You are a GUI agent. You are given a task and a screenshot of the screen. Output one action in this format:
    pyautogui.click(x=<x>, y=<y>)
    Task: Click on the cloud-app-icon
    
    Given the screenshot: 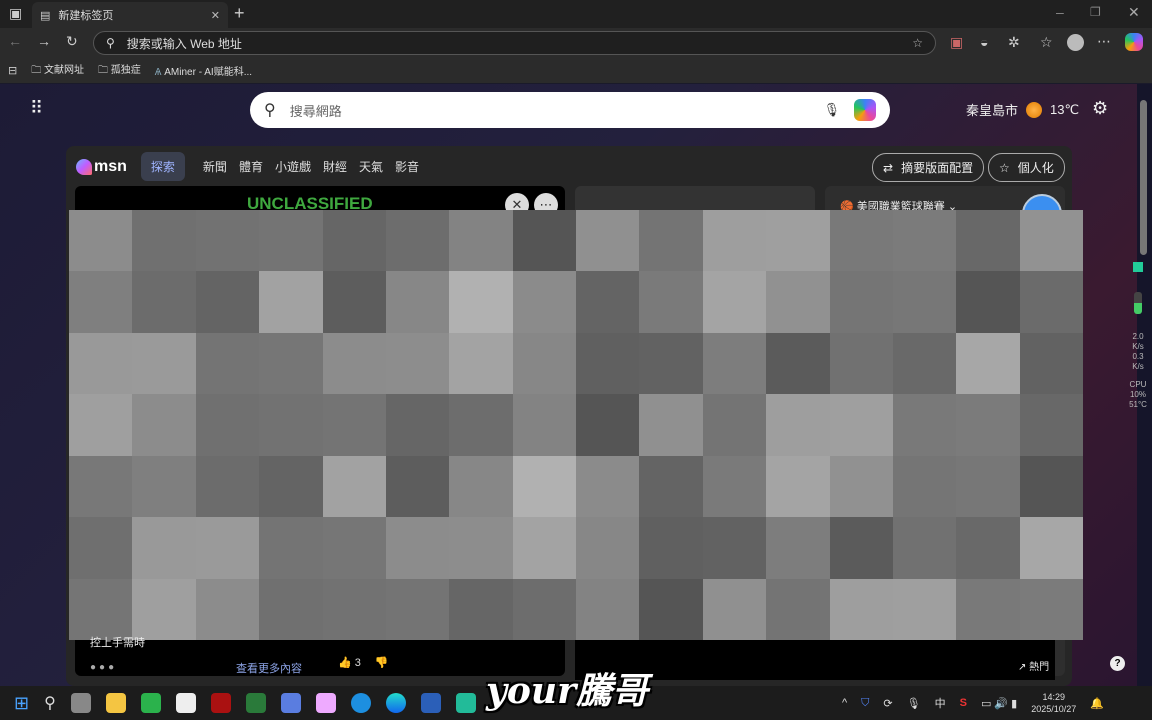 What is the action you would take?
    pyautogui.click(x=290, y=703)
    